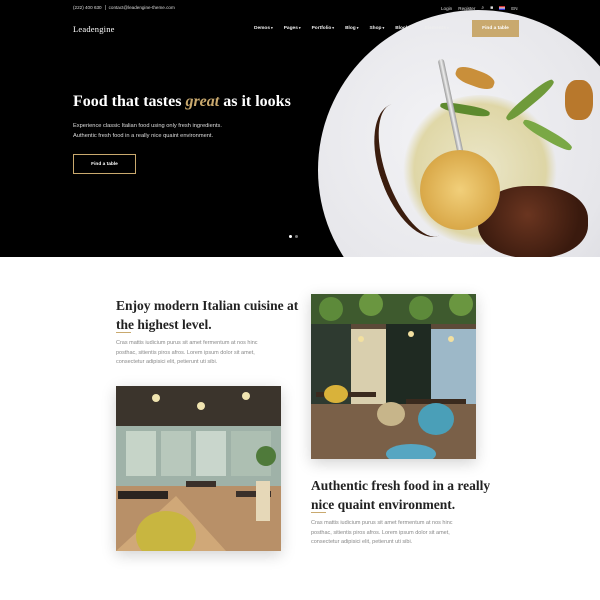 This screenshot has height=600, width=600. What do you see at coordinates (263, 28) in the screenshot?
I see `nav-item-demos: Demos` at bounding box center [263, 28].